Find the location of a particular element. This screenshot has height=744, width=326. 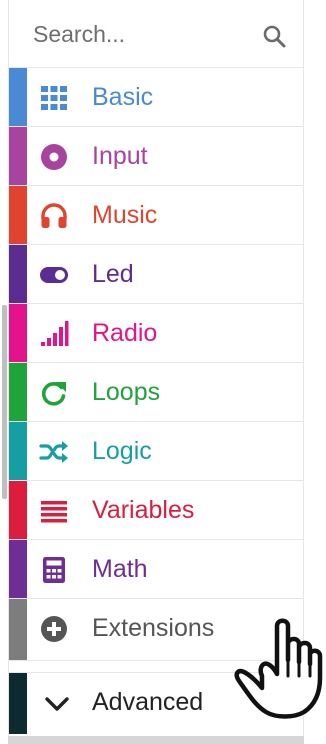

plus-circle-icon is located at coordinates (54, 629).